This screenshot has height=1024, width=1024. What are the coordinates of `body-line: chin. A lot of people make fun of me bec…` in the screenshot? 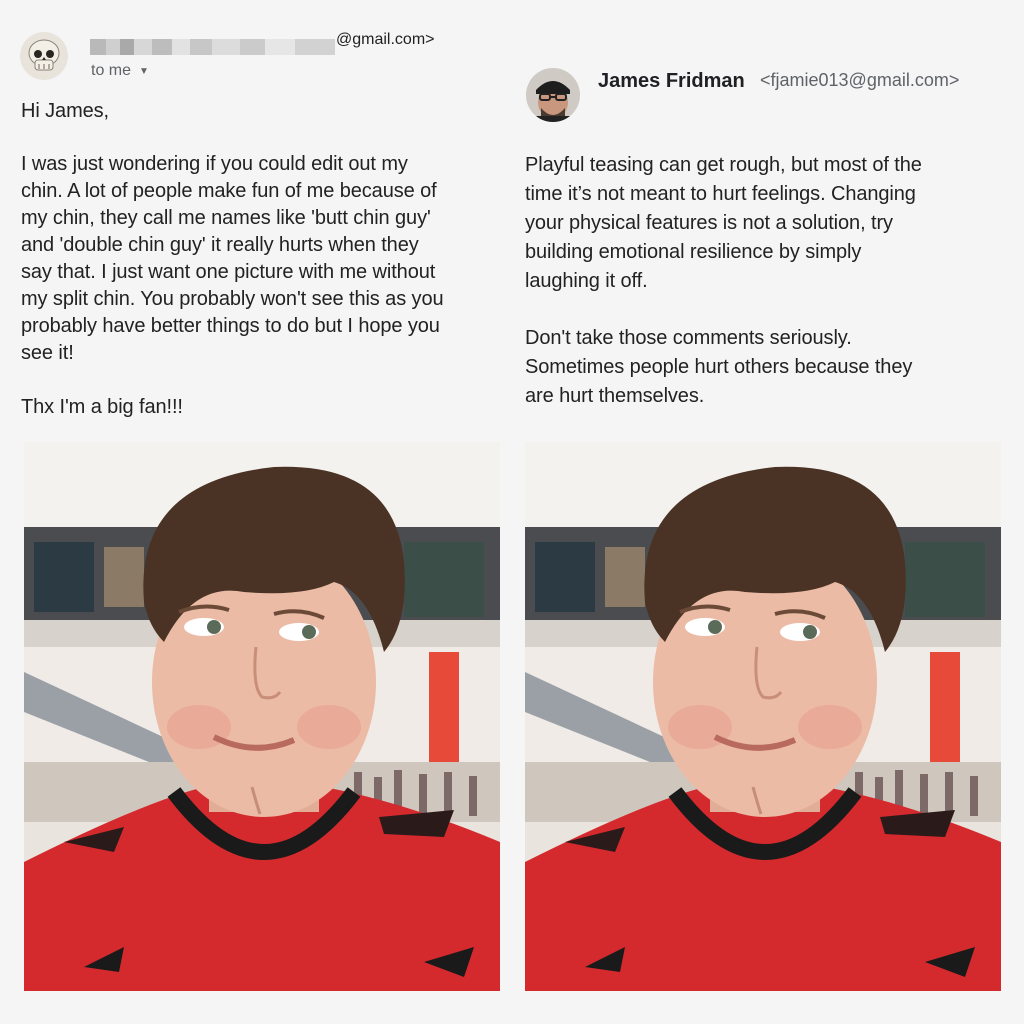 It's located at (229, 191).